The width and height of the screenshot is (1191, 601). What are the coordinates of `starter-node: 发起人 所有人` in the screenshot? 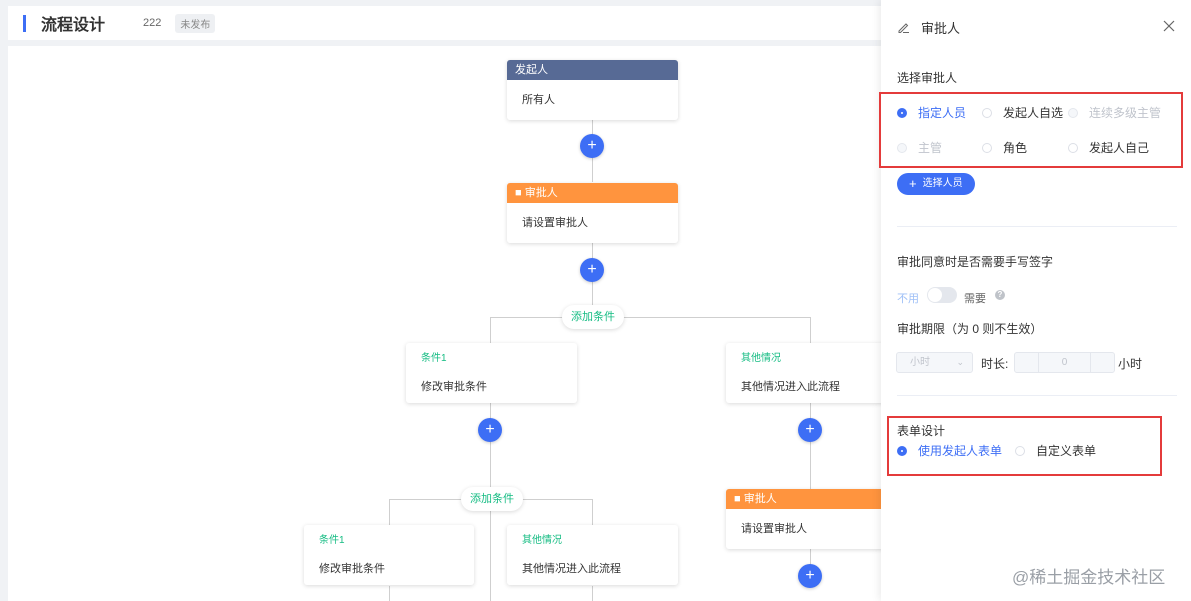 It's located at (592, 90).